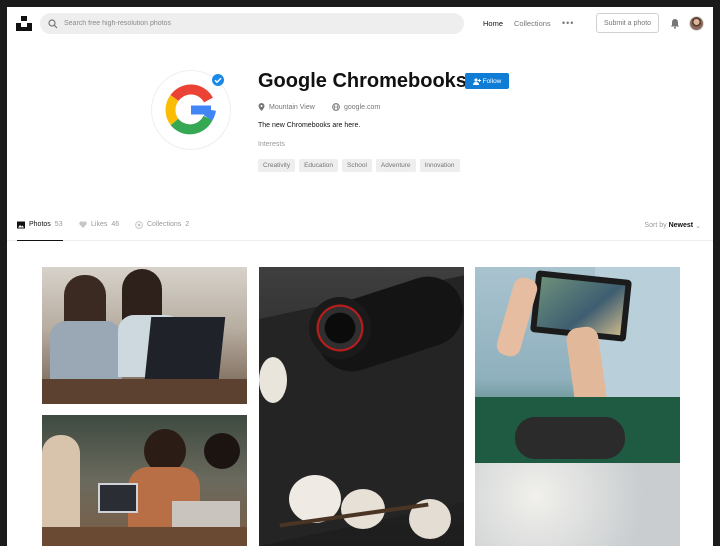 The image size is (720, 546). Describe the element at coordinates (218, 80) in the screenshot. I see `verified-badge-icon` at that location.